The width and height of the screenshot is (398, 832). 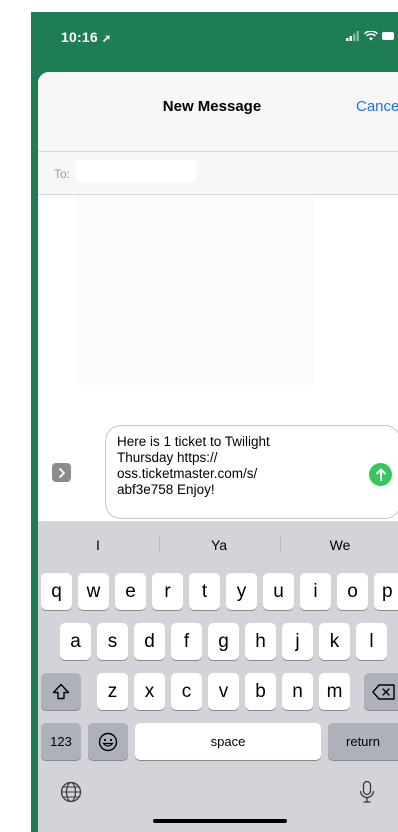 I want to click on message-line: oss.ticketmaster.com/s/, so click(x=187, y=473).